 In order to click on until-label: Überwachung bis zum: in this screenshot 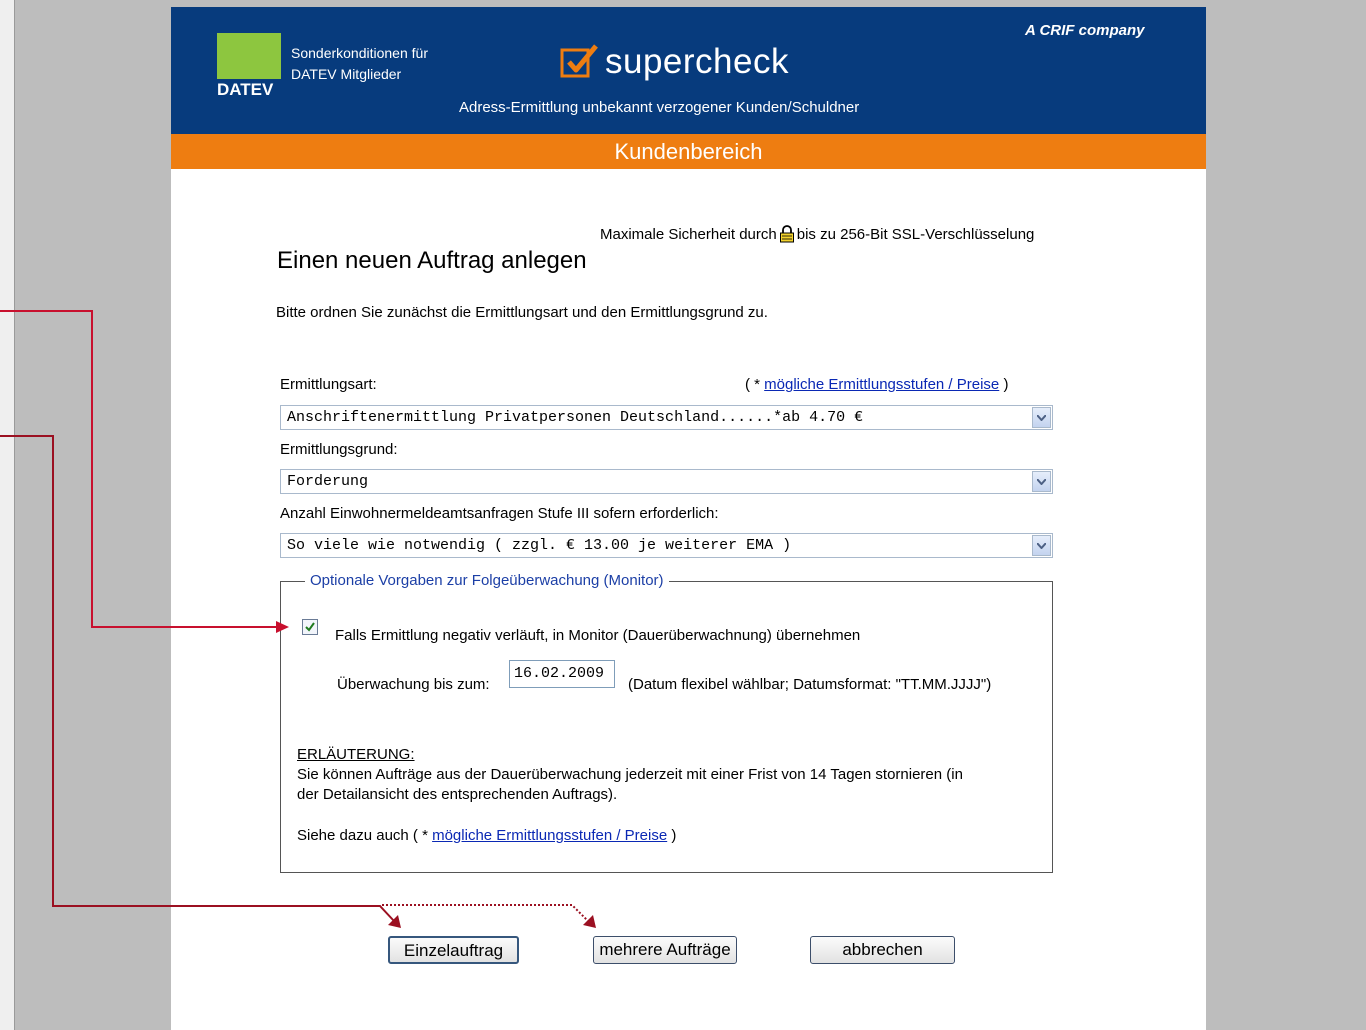, I will do `click(413, 684)`.